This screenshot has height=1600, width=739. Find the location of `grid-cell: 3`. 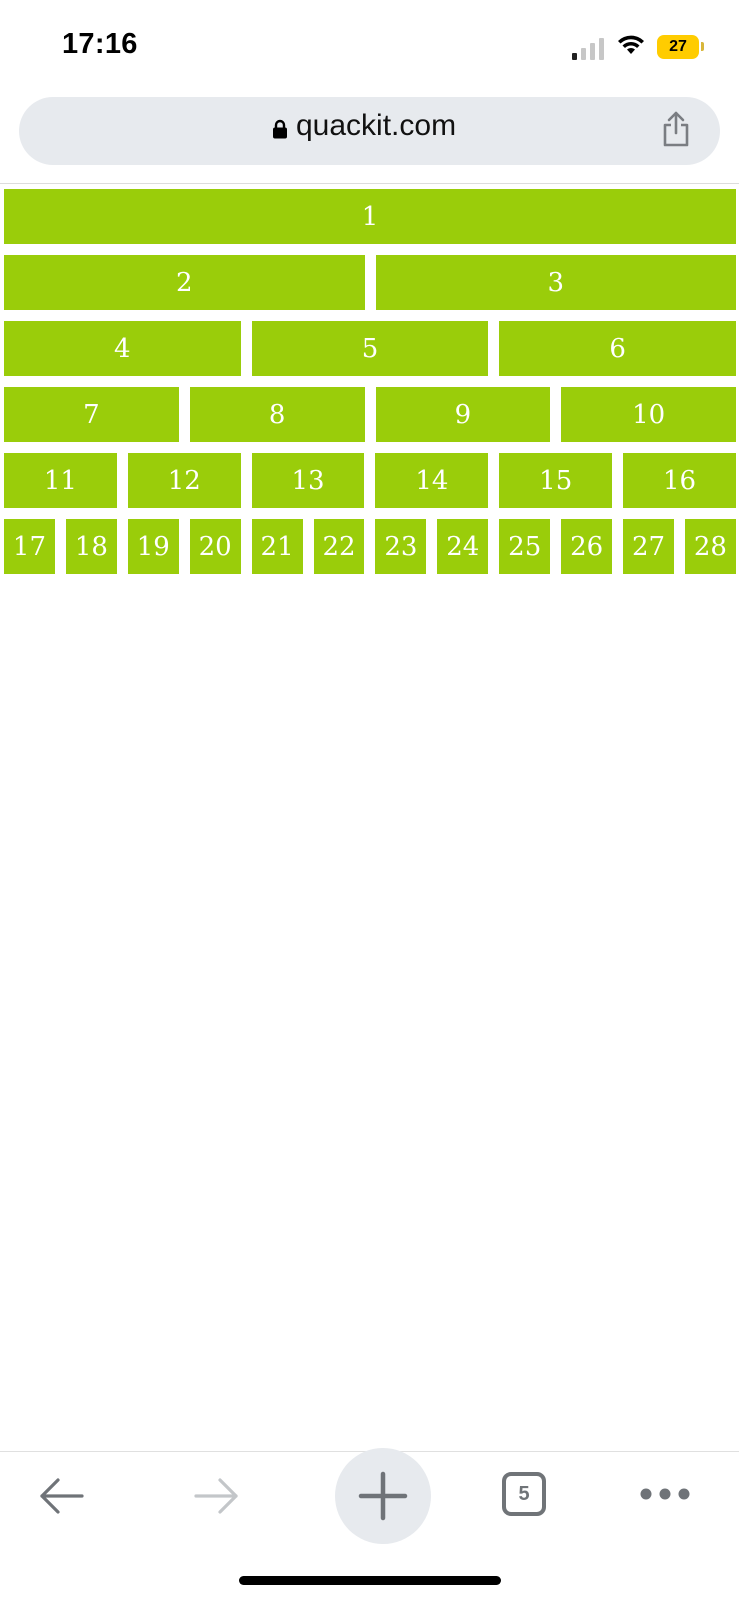

grid-cell: 3 is located at coordinates (555, 282).